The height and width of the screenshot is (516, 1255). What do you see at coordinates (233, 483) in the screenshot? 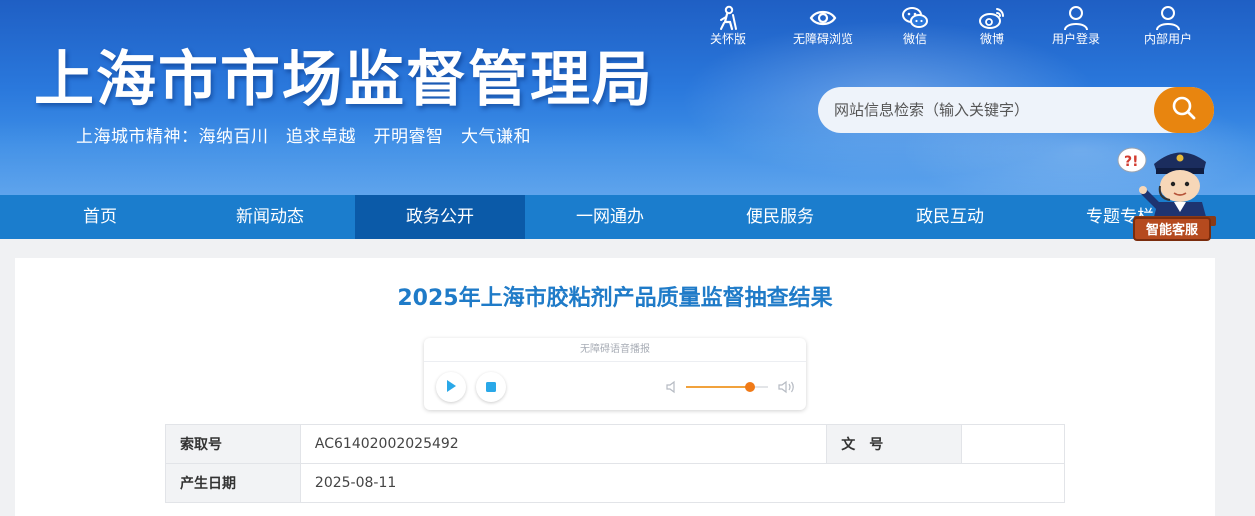
I see `date-label: 产生日期` at bounding box center [233, 483].